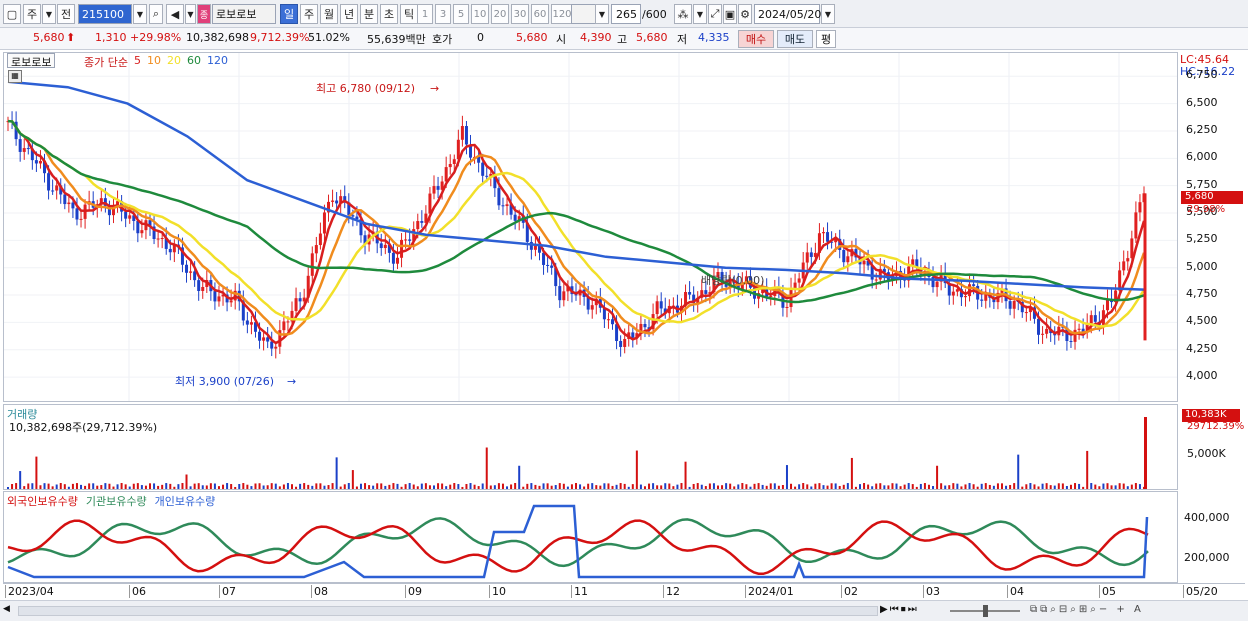 This screenshot has width=1248, height=621. I want to click on search-icon: ⌕, so click(156, 14).